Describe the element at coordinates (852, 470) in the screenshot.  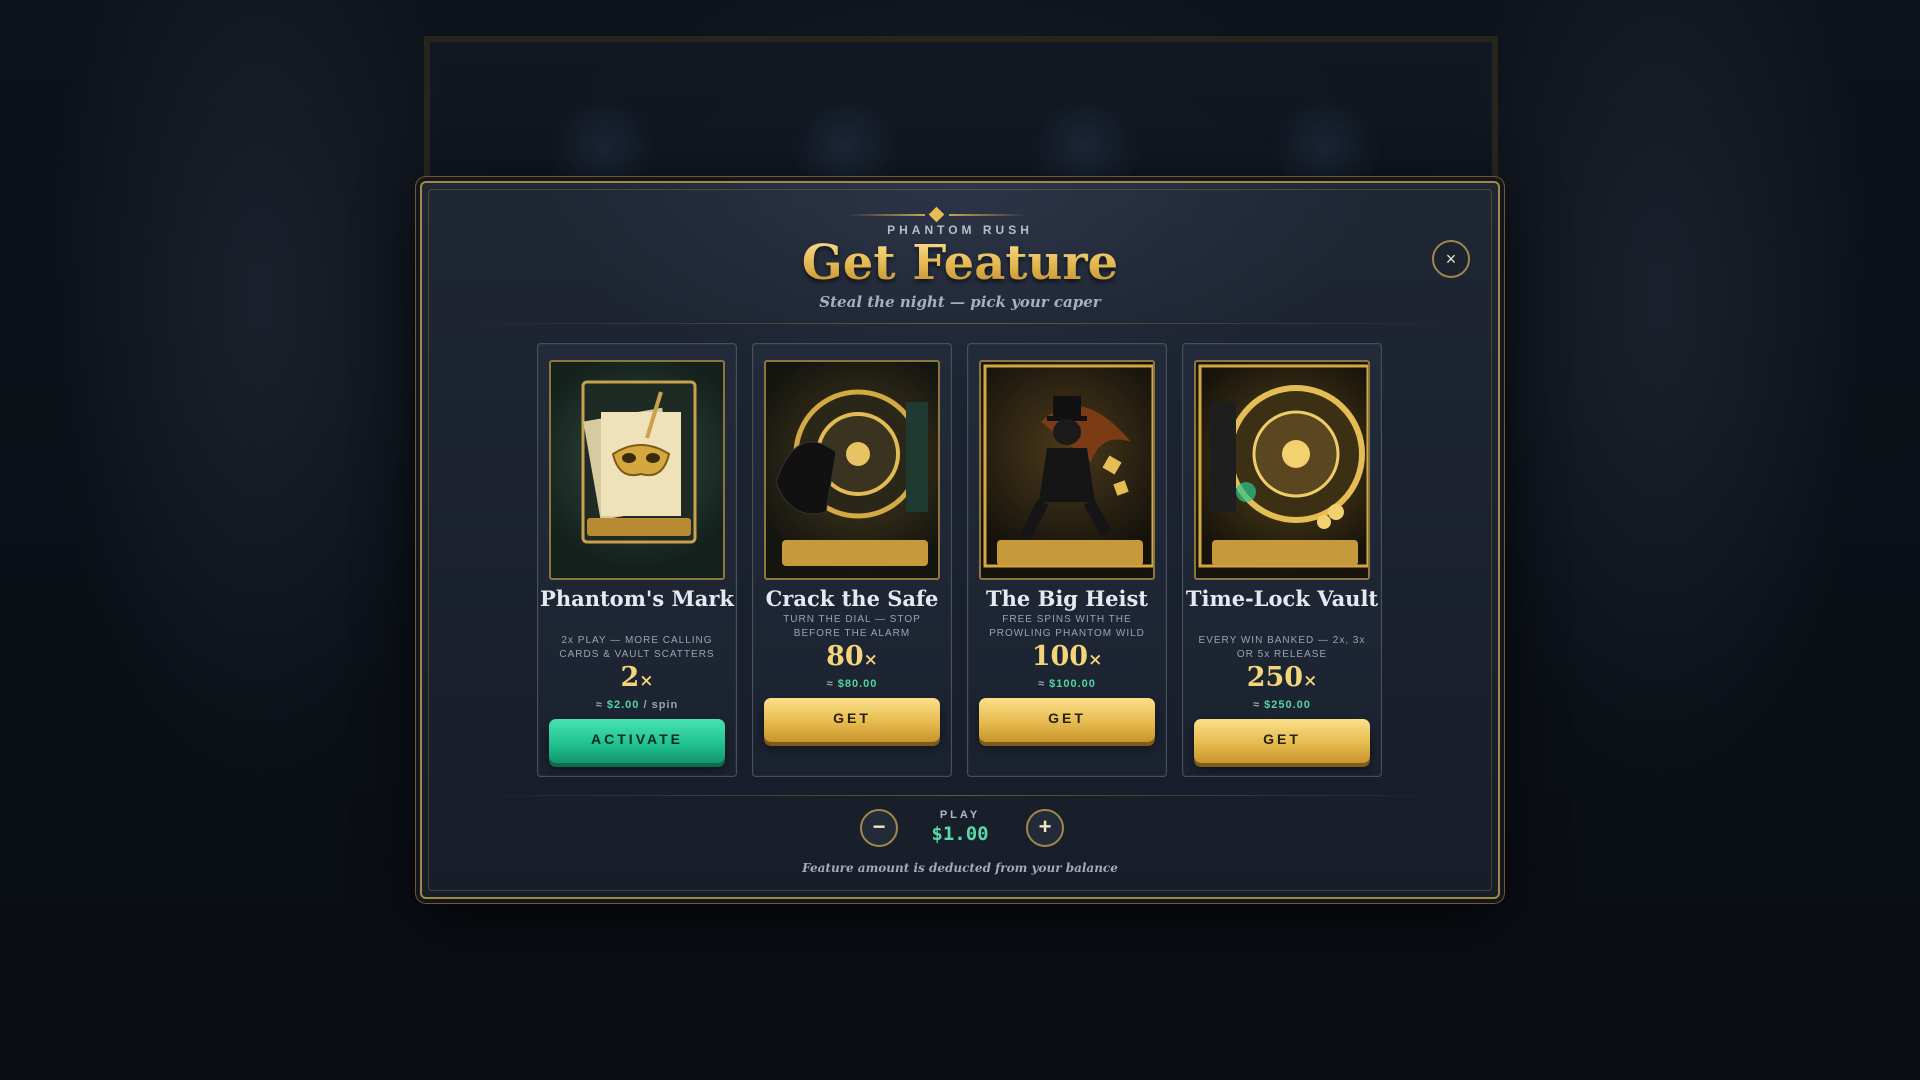
I see `safe-dial-icon` at that location.